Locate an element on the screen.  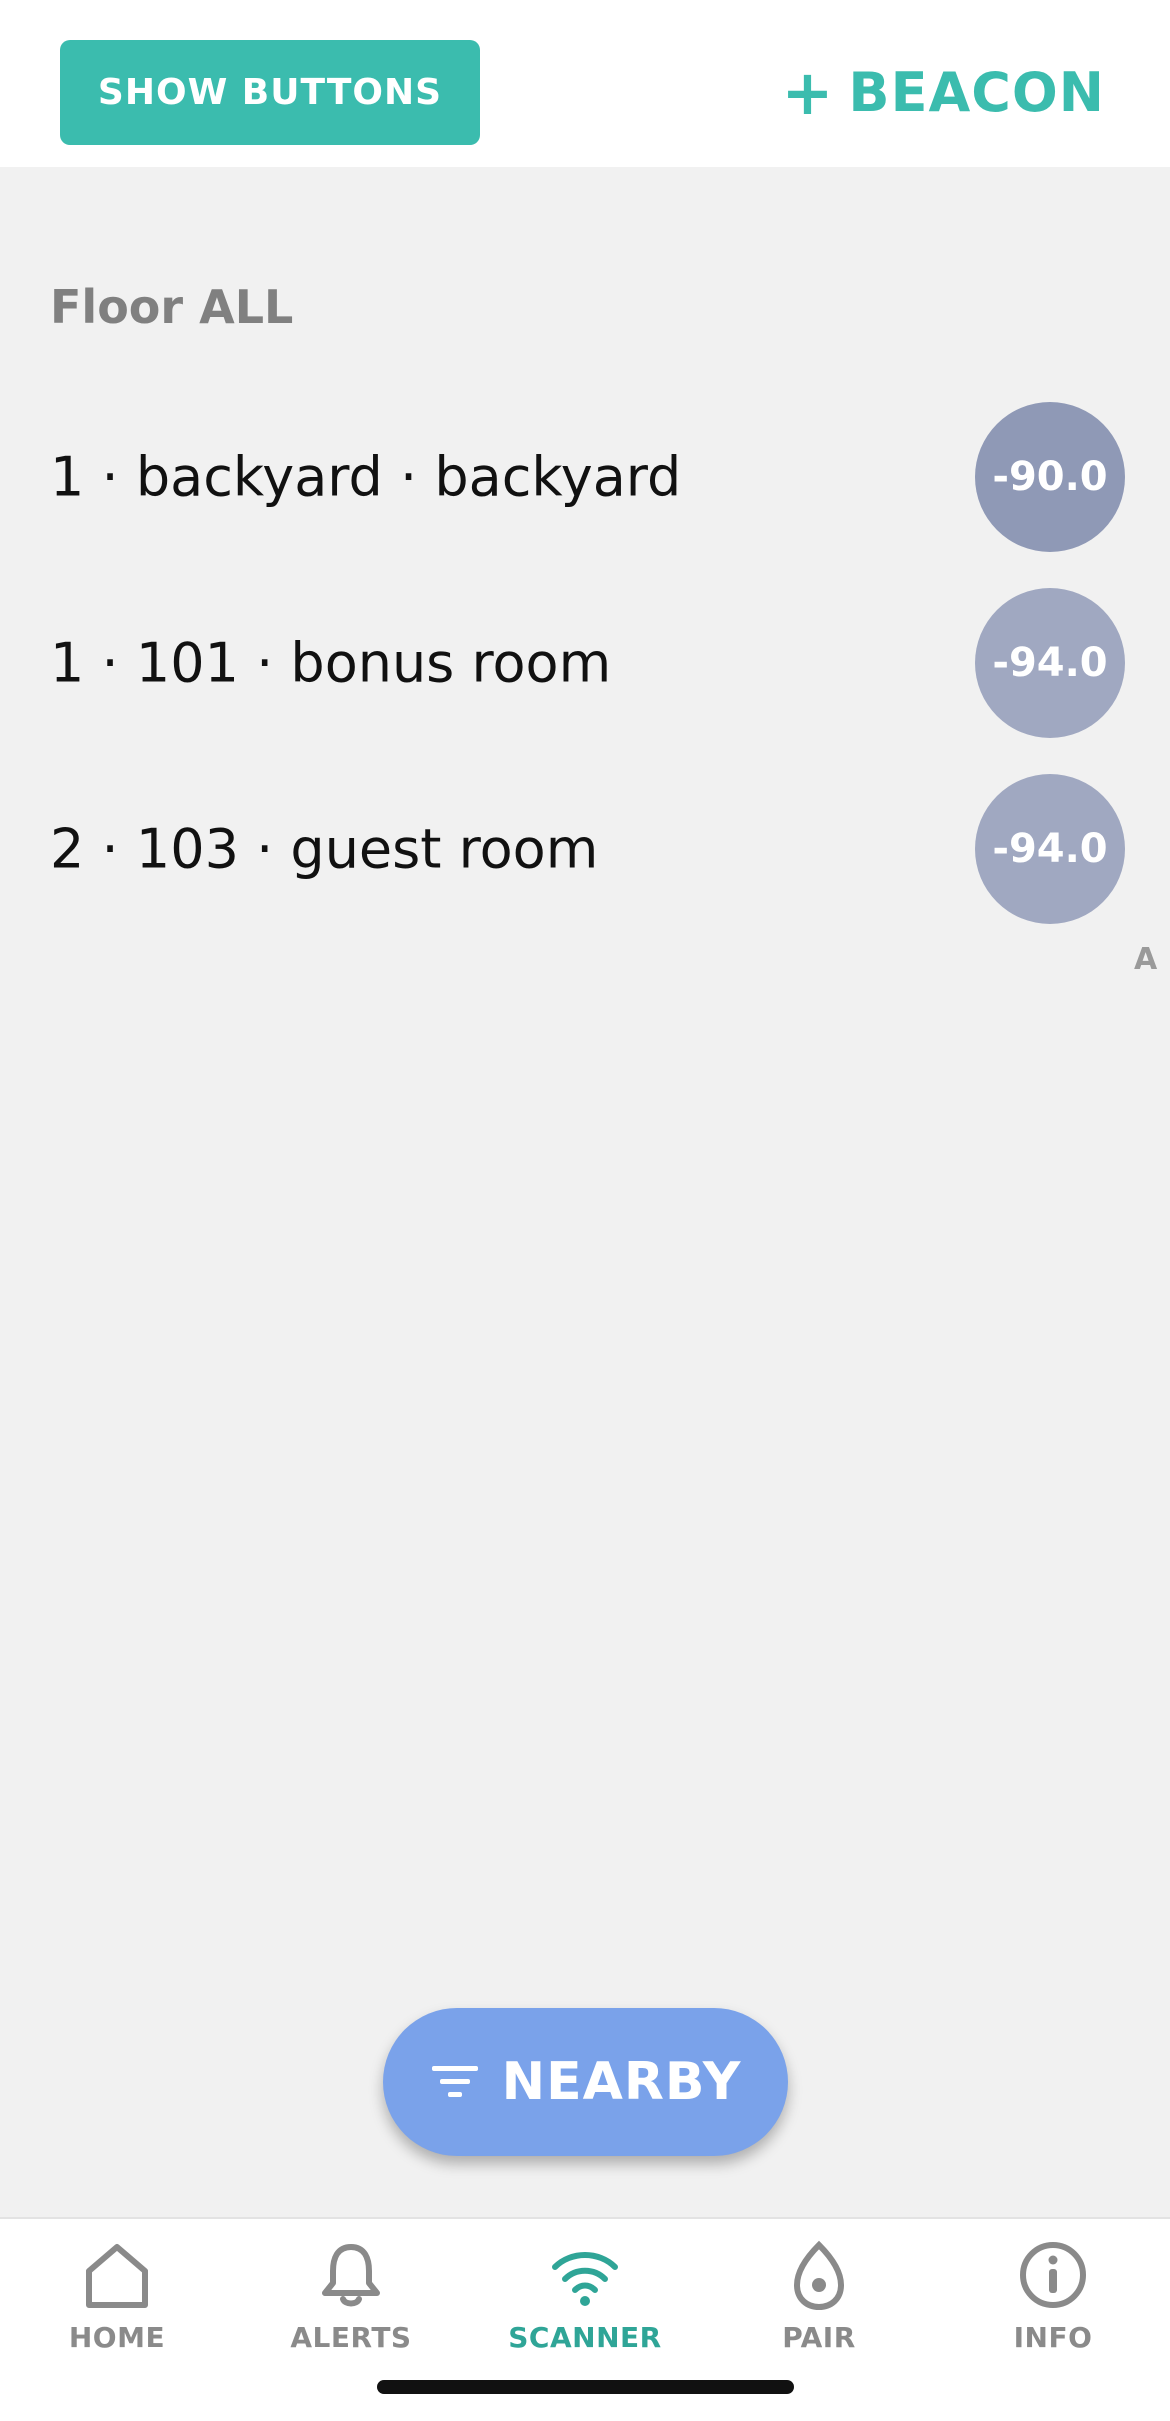
add-beacon-button: + BEACON is located at coordinates (943, 92).